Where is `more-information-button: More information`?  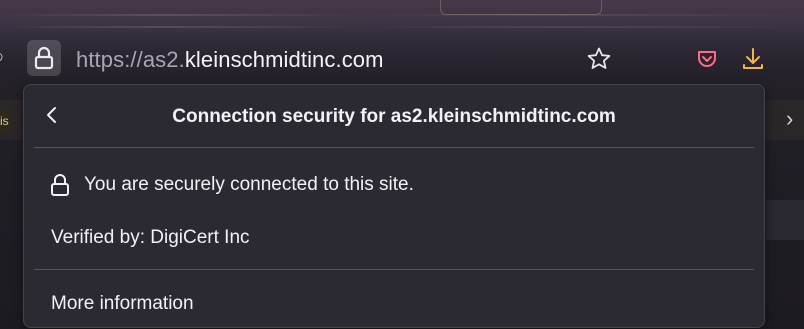 more-information-button: More information is located at coordinates (122, 304).